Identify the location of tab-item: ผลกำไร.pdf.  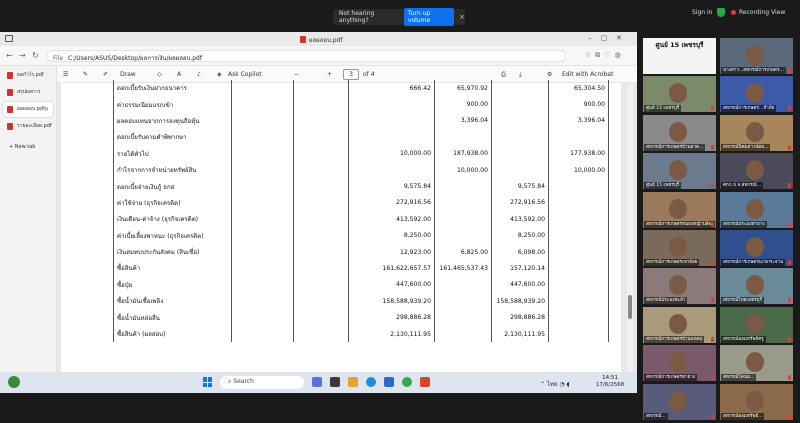
(28, 75).